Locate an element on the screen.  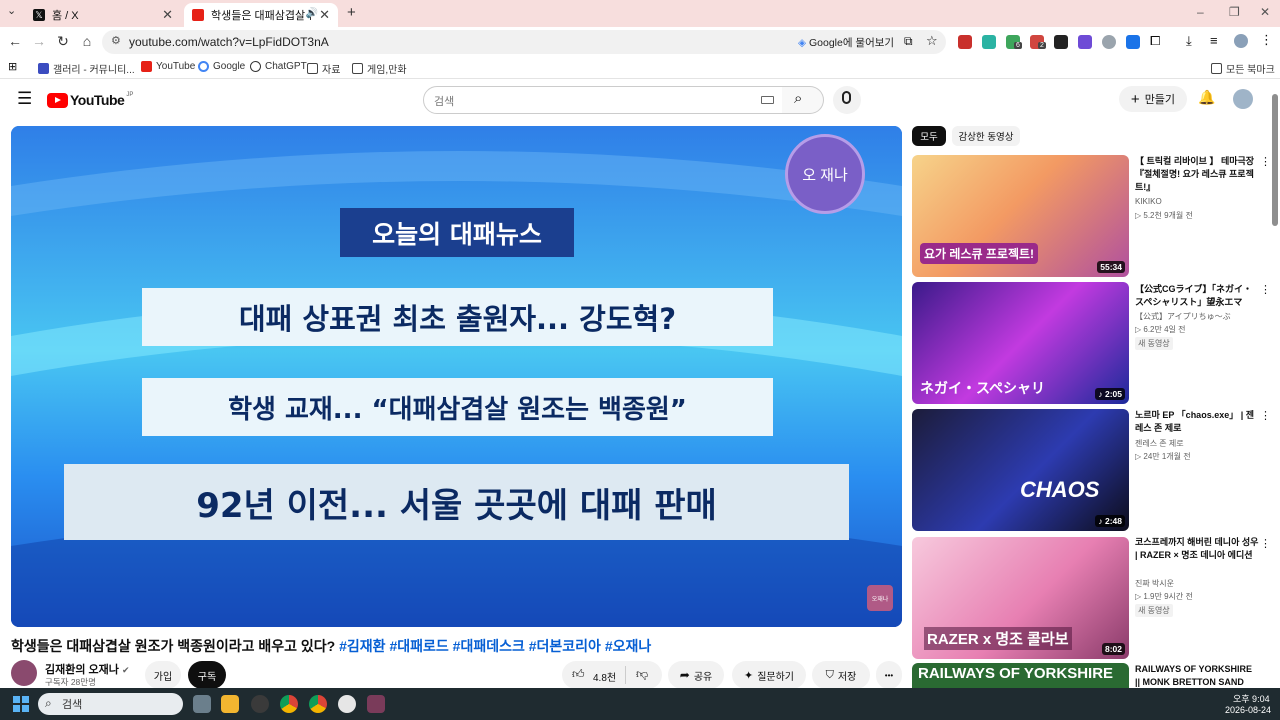
media-app-icon is located at coordinates (376, 704).